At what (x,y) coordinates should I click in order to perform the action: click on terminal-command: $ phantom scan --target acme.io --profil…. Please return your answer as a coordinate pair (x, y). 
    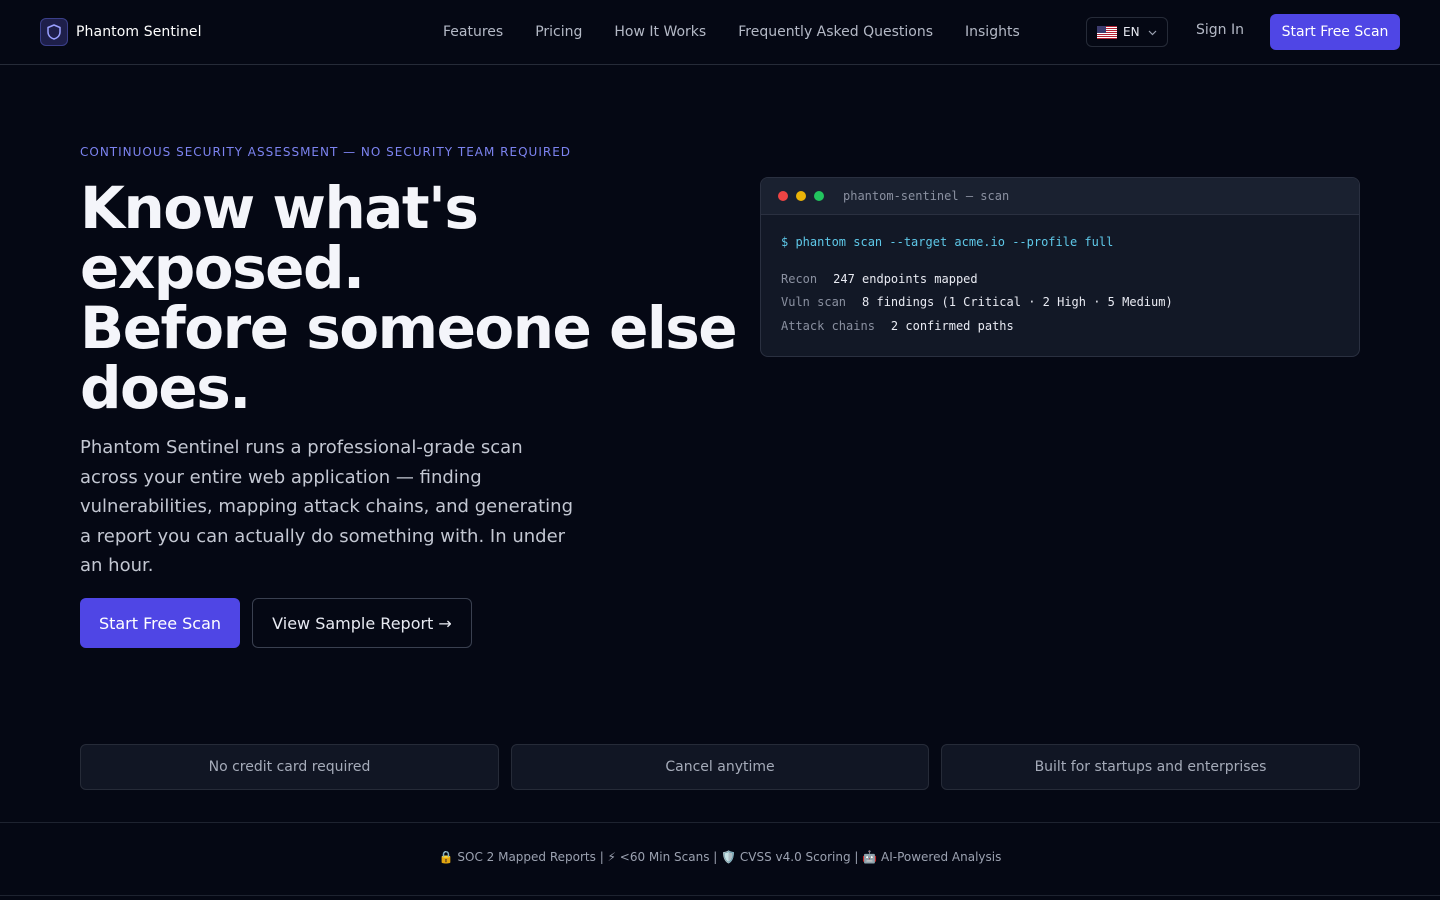
    Looking at the image, I should click on (947, 242).